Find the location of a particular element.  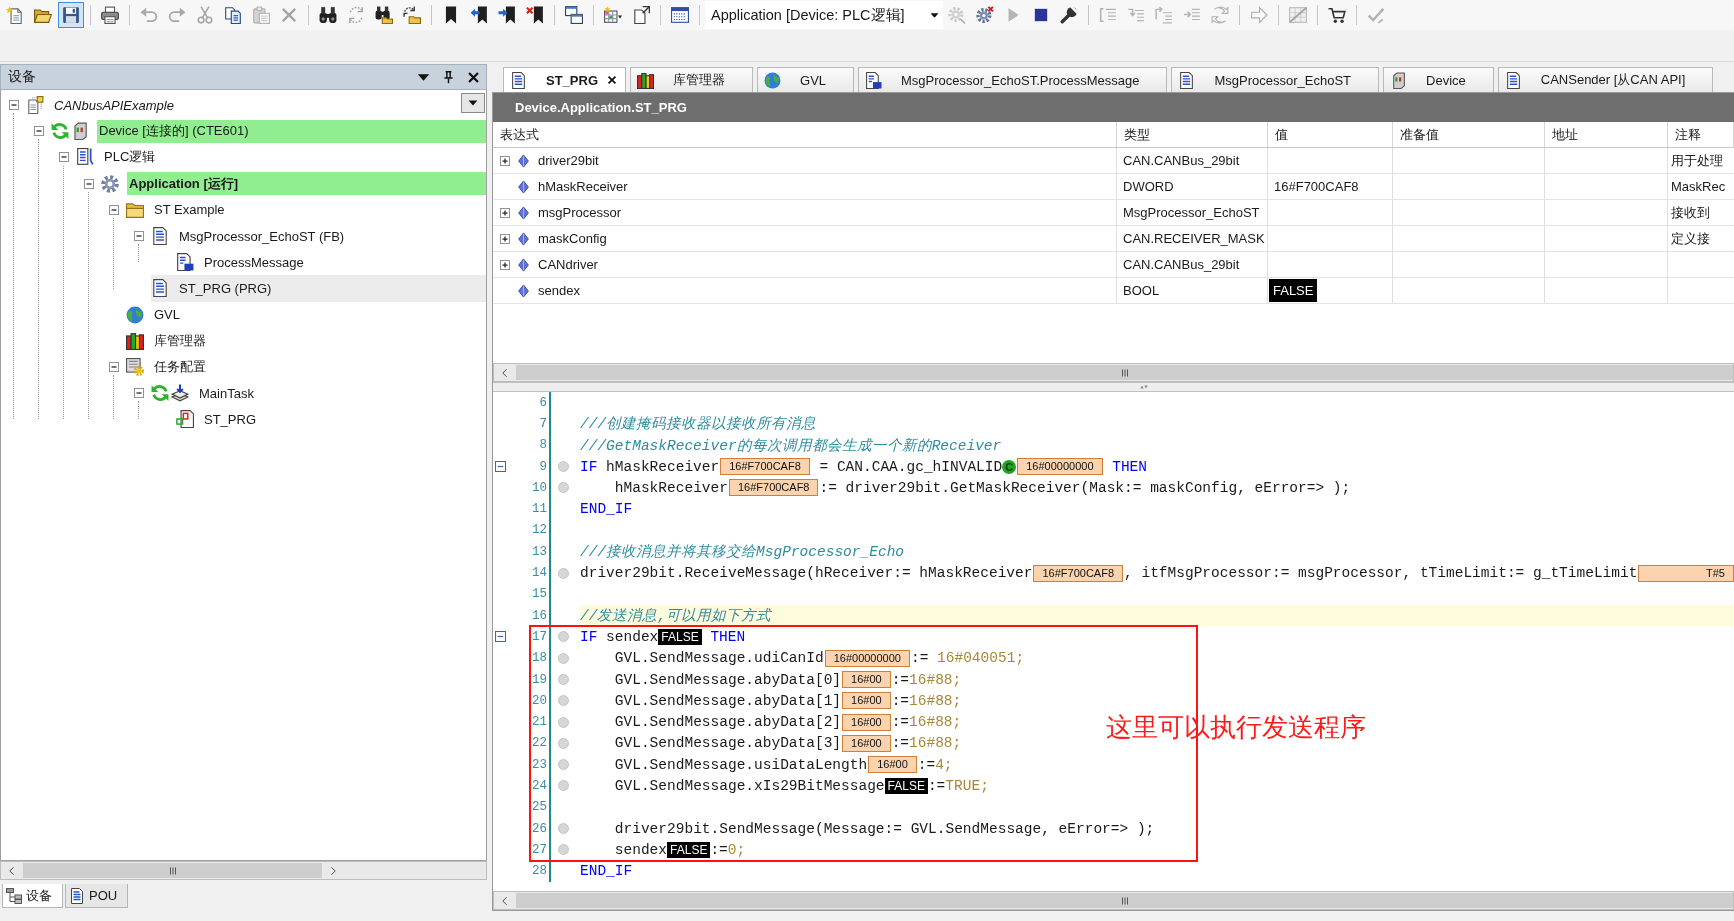

panel-tab: POU is located at coordinates (97, 896).